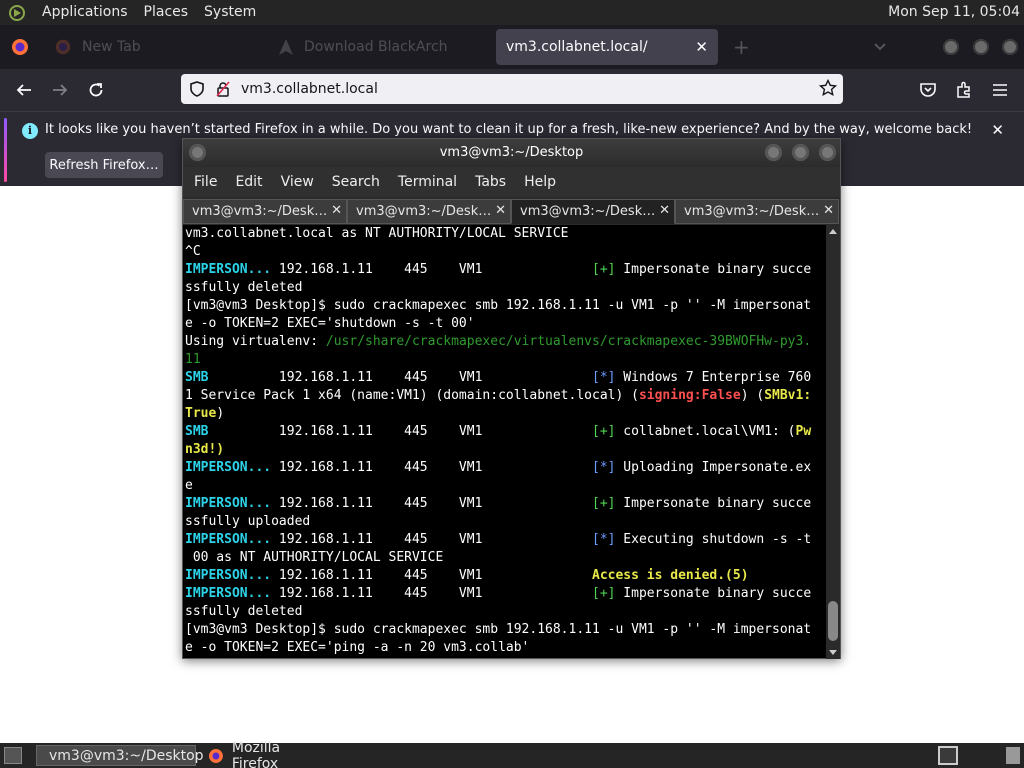 This screenshot has height=768, width=1024. I want to click on system-logo-icon, so click(17, 13).